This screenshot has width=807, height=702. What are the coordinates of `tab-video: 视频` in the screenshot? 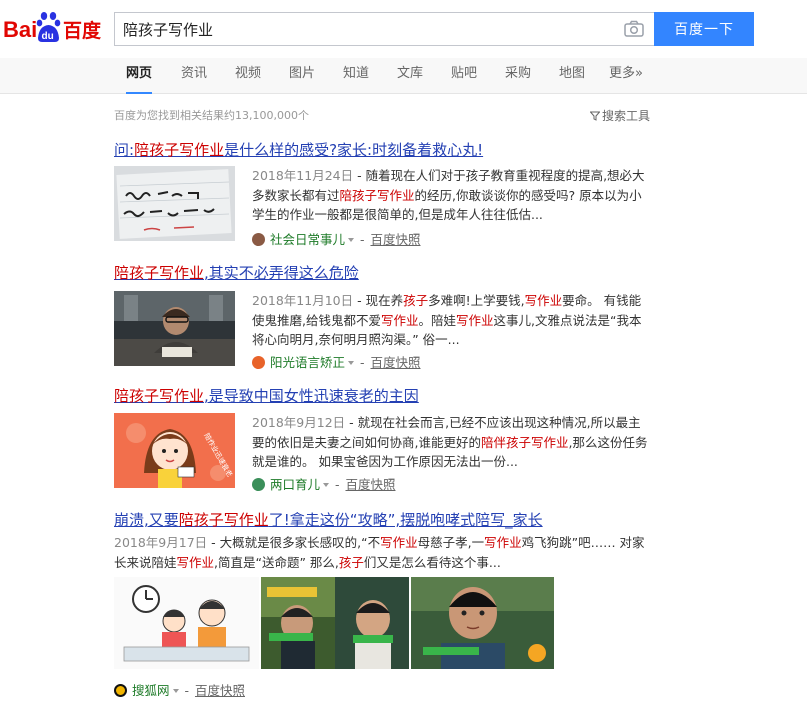 It's located at (248, 76).